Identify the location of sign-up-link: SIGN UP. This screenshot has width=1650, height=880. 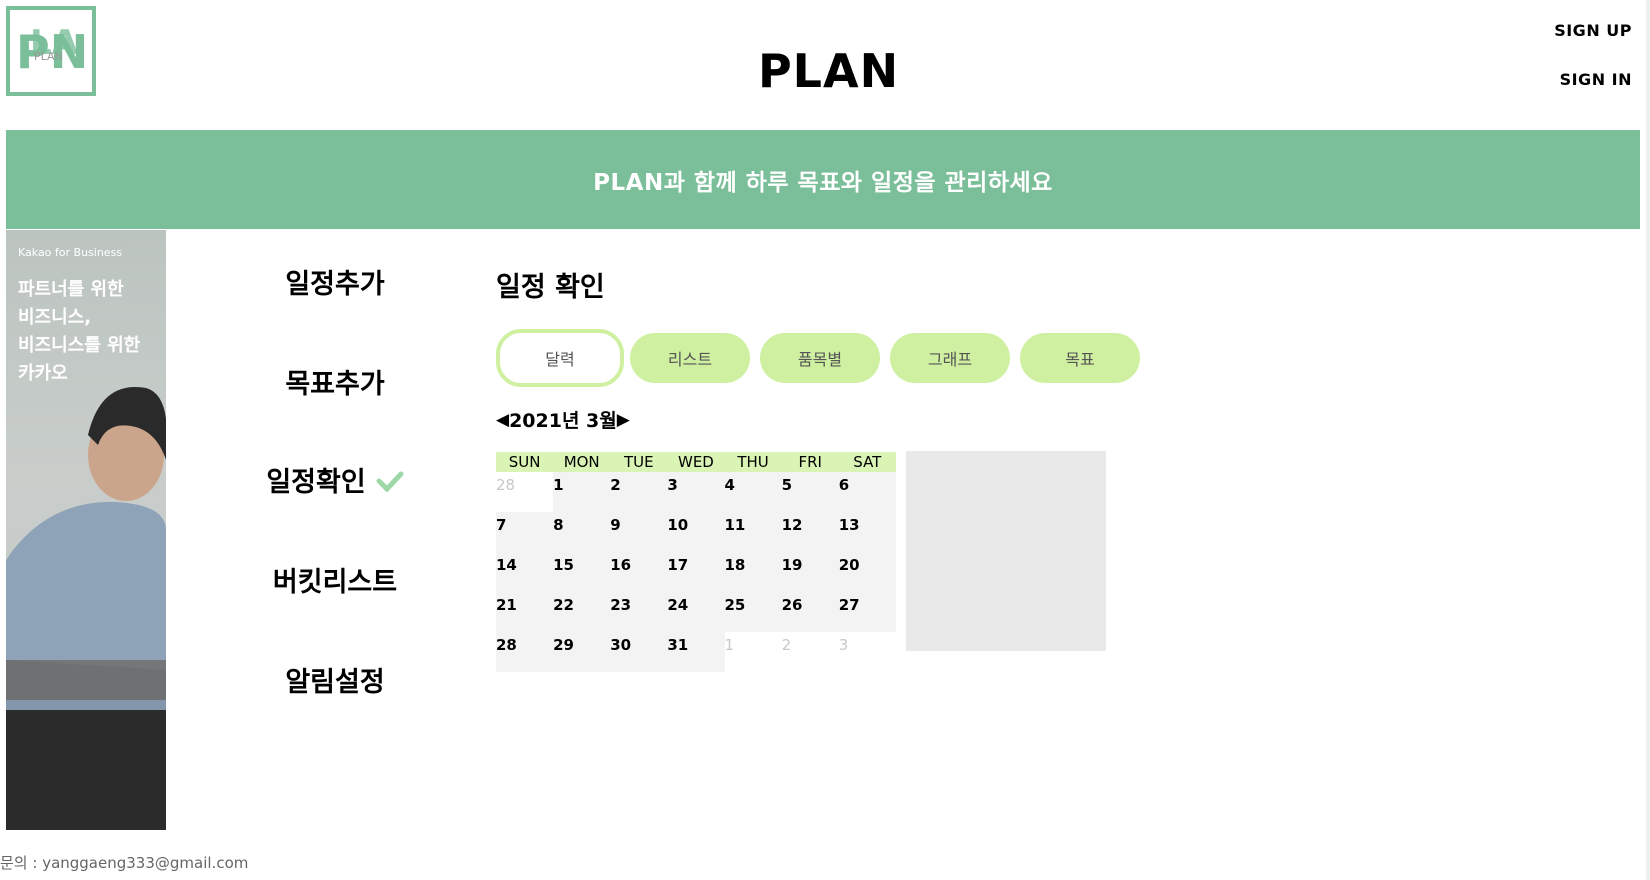
(1593, 30).